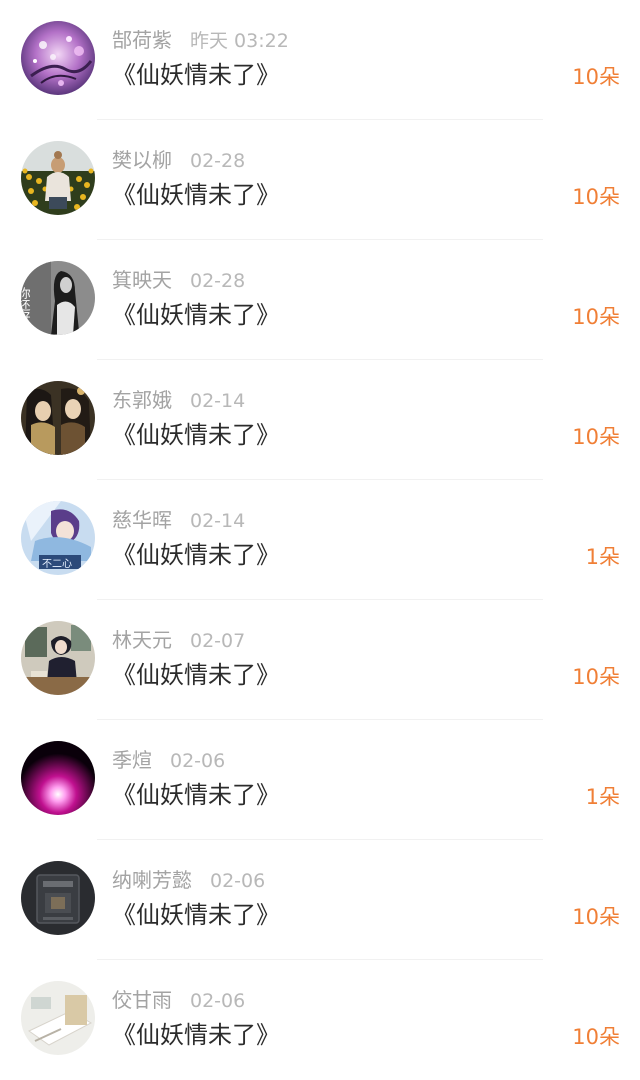 The width and height of the screenshot is (640, 1080). What do you see at coordinates (168, 760) in the screenshot?
I see `entry-meta: 季煊 02-06` at bounding box center [168, 760].